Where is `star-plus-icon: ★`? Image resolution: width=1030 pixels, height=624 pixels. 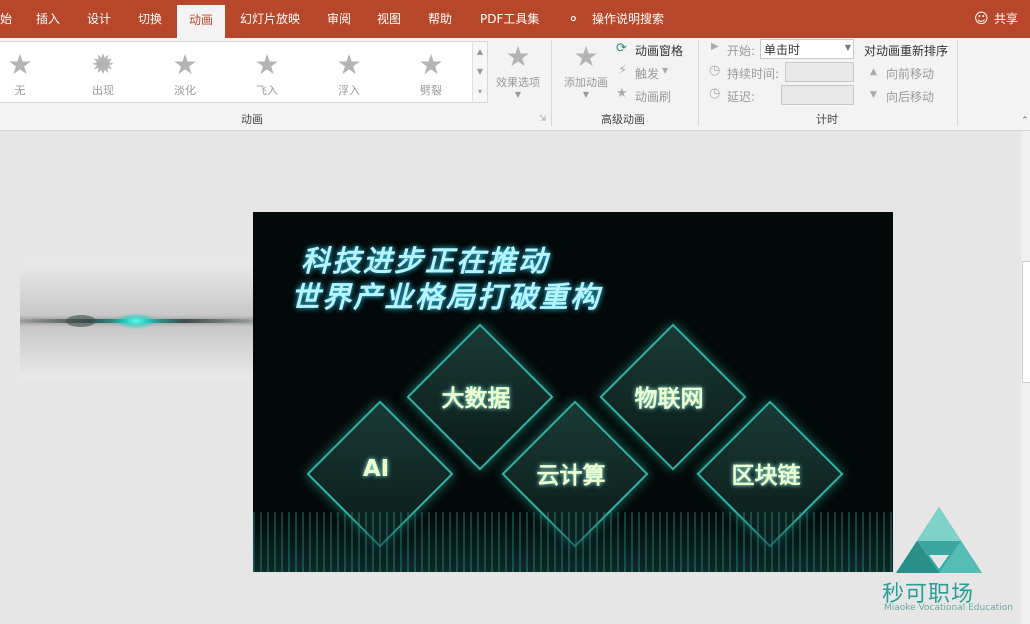
star-plus-icon: ★ is located at coordinates (586, 56).